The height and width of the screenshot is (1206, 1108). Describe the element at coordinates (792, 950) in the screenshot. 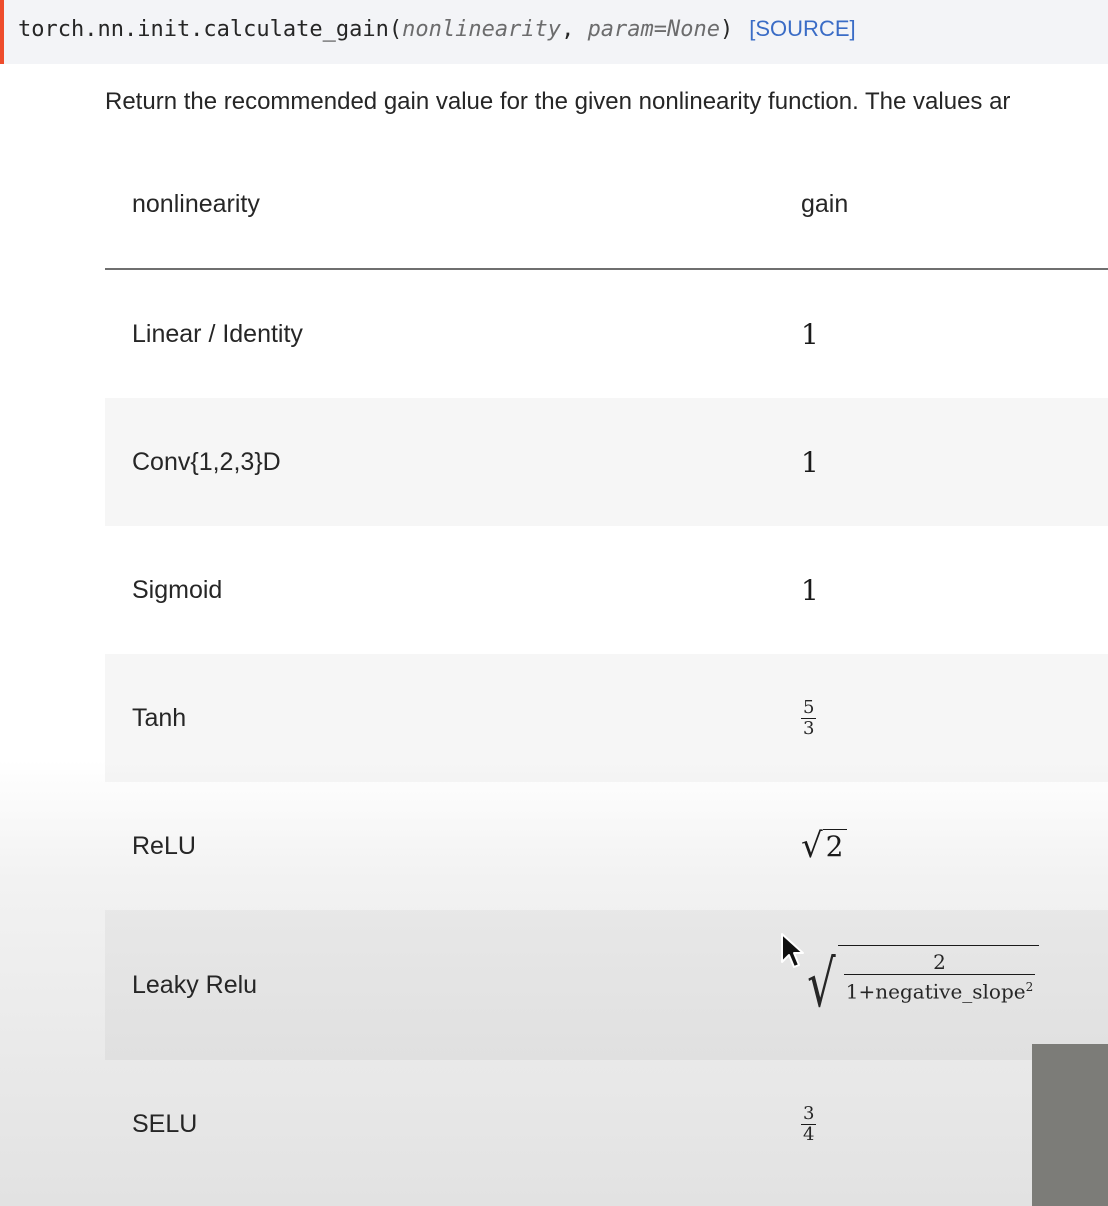

I see `mouse-pointer-icon` at that location.